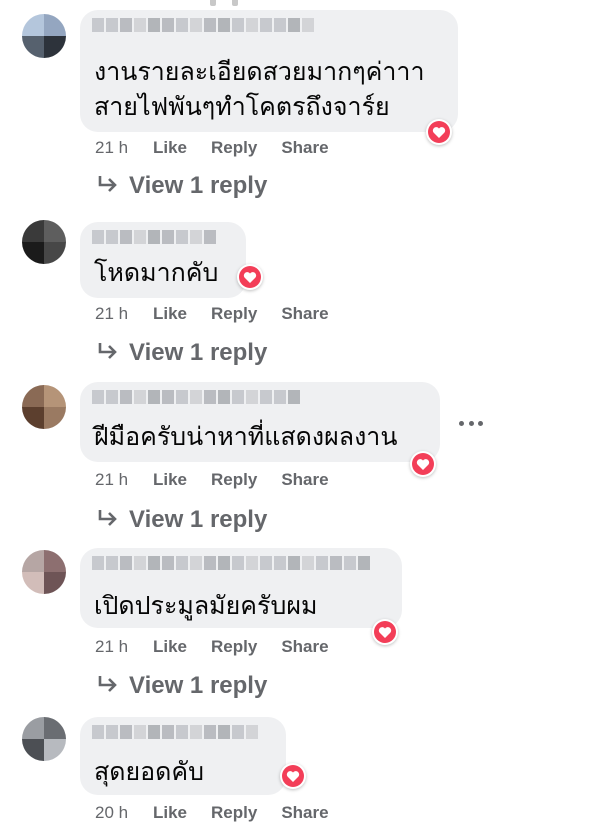 This screenshot has height=836, width=600. I want to click on comment-bubble: เปิดประมูลมัยครับผม, so click(241, 588).